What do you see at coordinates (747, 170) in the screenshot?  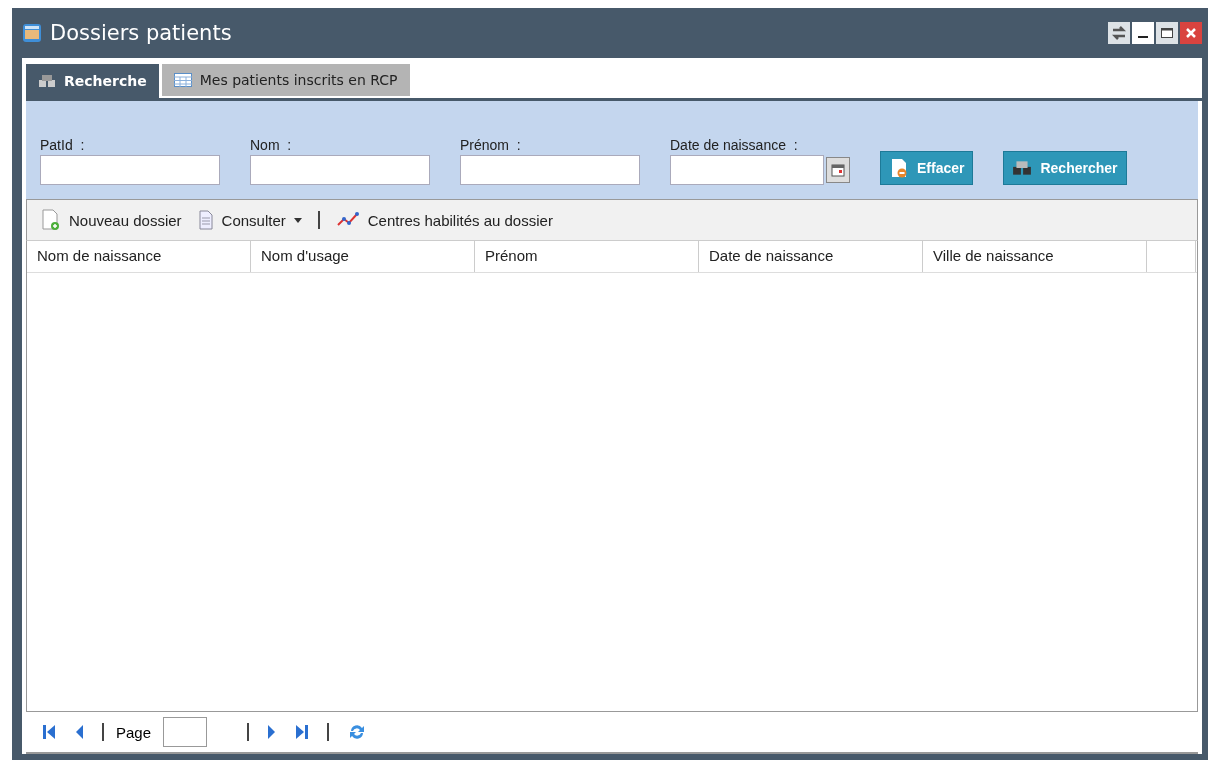 I see `date-field` at bounding box center [747, 170].